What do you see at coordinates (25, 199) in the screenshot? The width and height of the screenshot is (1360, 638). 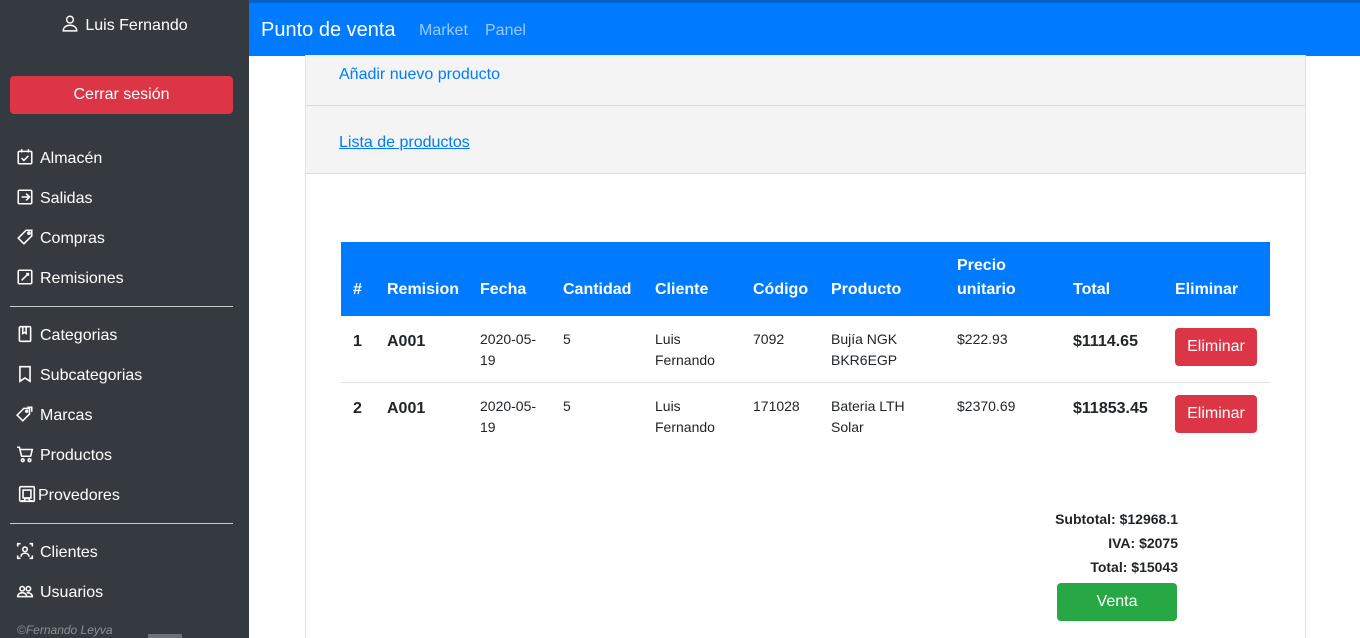 I see `exit-icon` at bounding box center [25, 199].